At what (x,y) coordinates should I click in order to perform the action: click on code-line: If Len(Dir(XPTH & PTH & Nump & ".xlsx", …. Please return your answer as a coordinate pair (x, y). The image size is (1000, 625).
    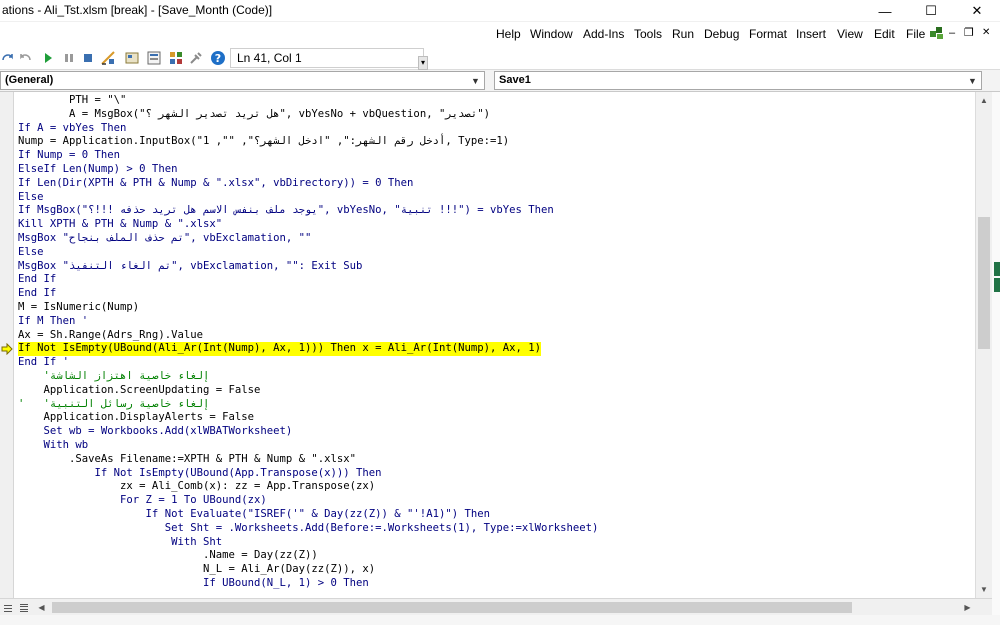
    Looking at the image, I should click on (215, 184).